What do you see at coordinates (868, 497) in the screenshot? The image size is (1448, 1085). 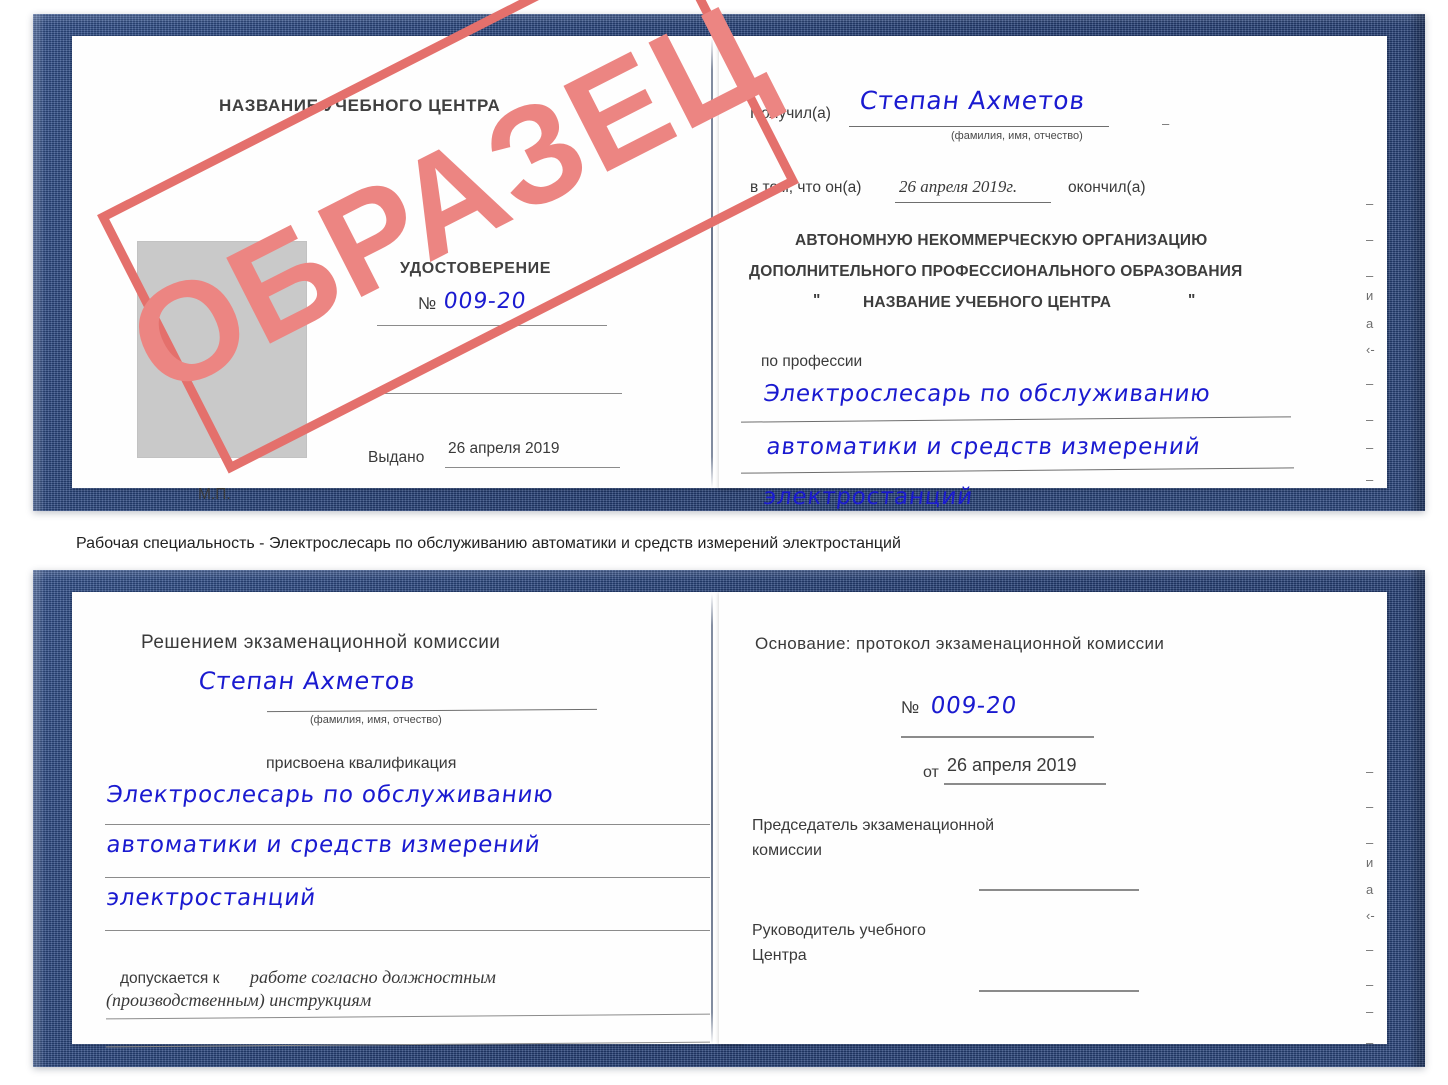 I see `profession-line-3: электростанций` at bounding box center [868, 497].